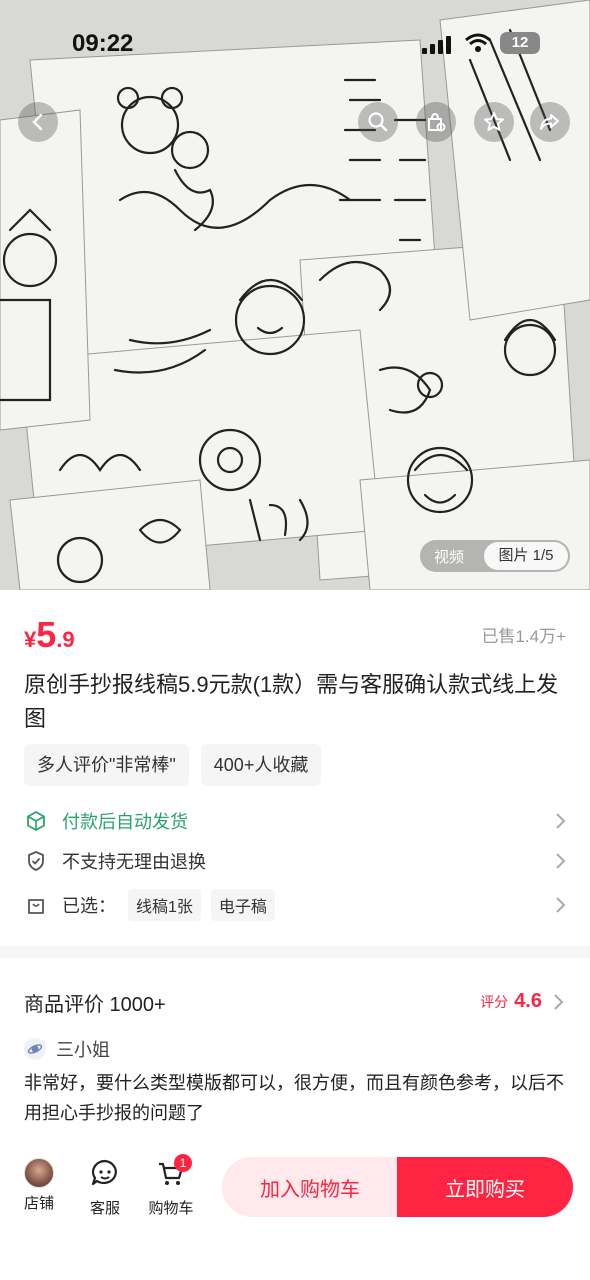 This screenshot has height=1280, width=590. I want to click on buy-now-button: 立即购买, so click(485, 1187).